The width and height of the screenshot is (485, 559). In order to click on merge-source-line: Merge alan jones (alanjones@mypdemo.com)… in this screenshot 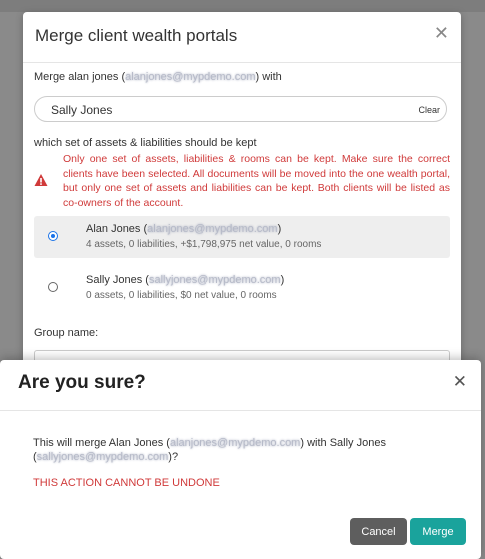, I will do `click(158, 77)`.